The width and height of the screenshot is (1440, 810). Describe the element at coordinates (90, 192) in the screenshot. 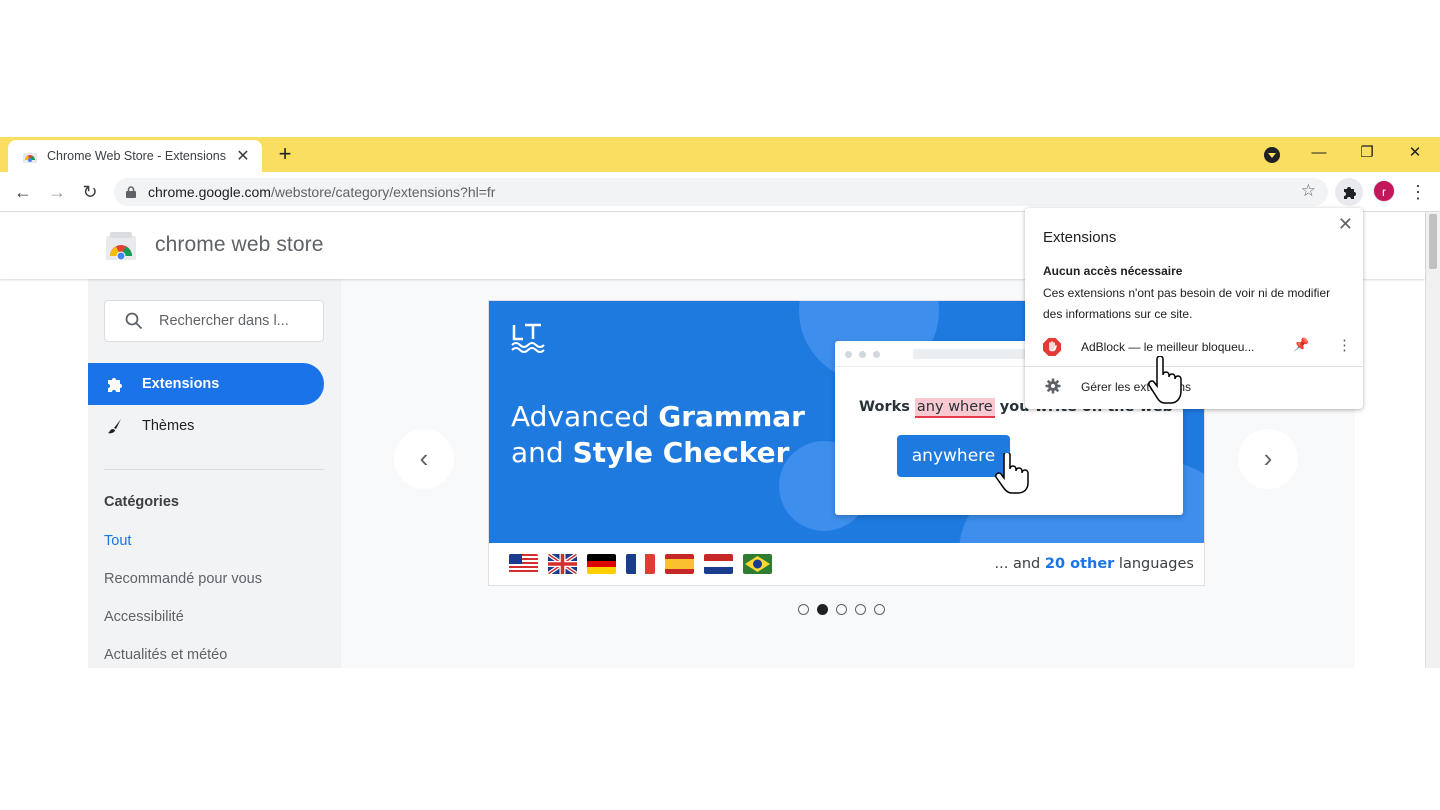

I see `reload-icon: ↻` at that location.